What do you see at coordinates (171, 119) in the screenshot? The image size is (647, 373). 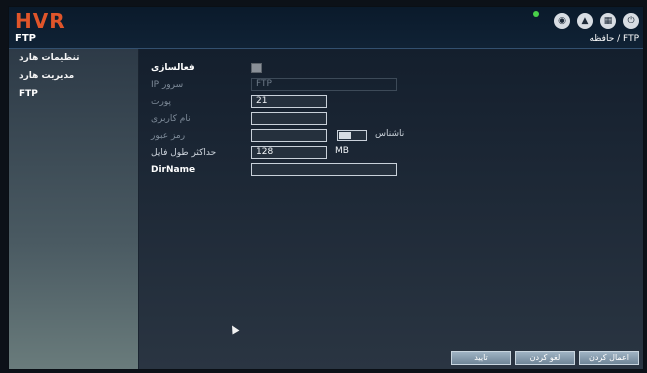 I see `username-label: نام کاربری` at bounding box center [171, 119].